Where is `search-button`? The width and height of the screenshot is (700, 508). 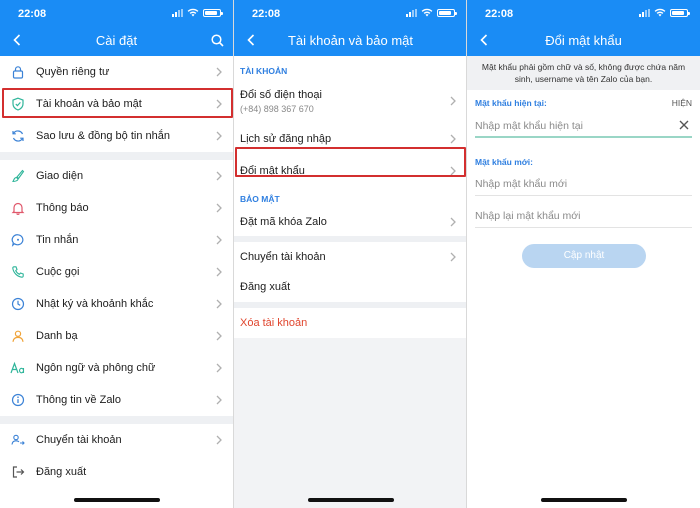 search-button is located at coordinates (217, 40).